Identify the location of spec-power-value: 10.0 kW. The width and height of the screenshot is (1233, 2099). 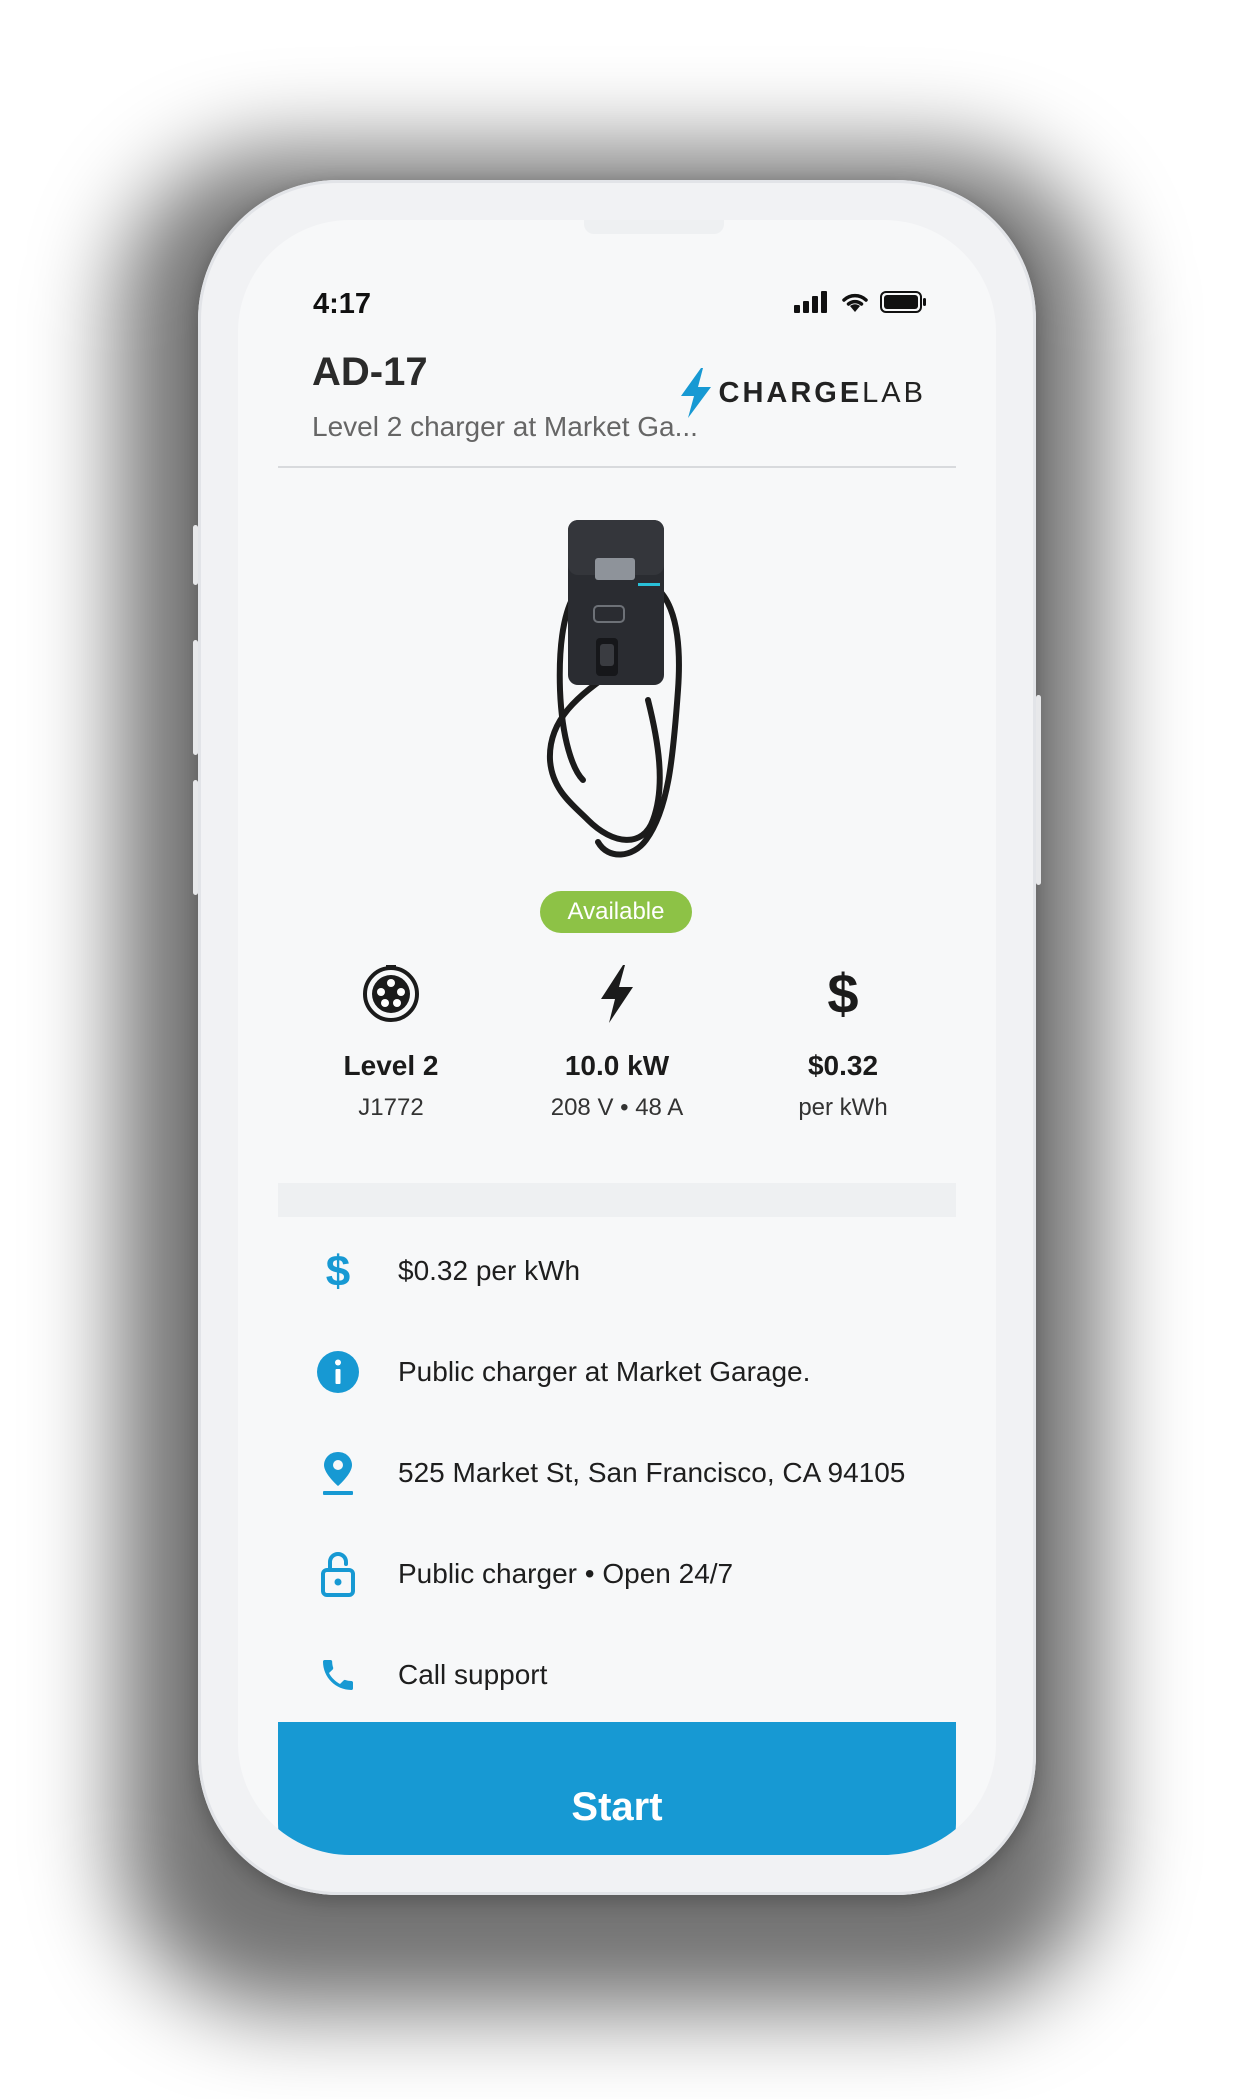
(617, 1065).